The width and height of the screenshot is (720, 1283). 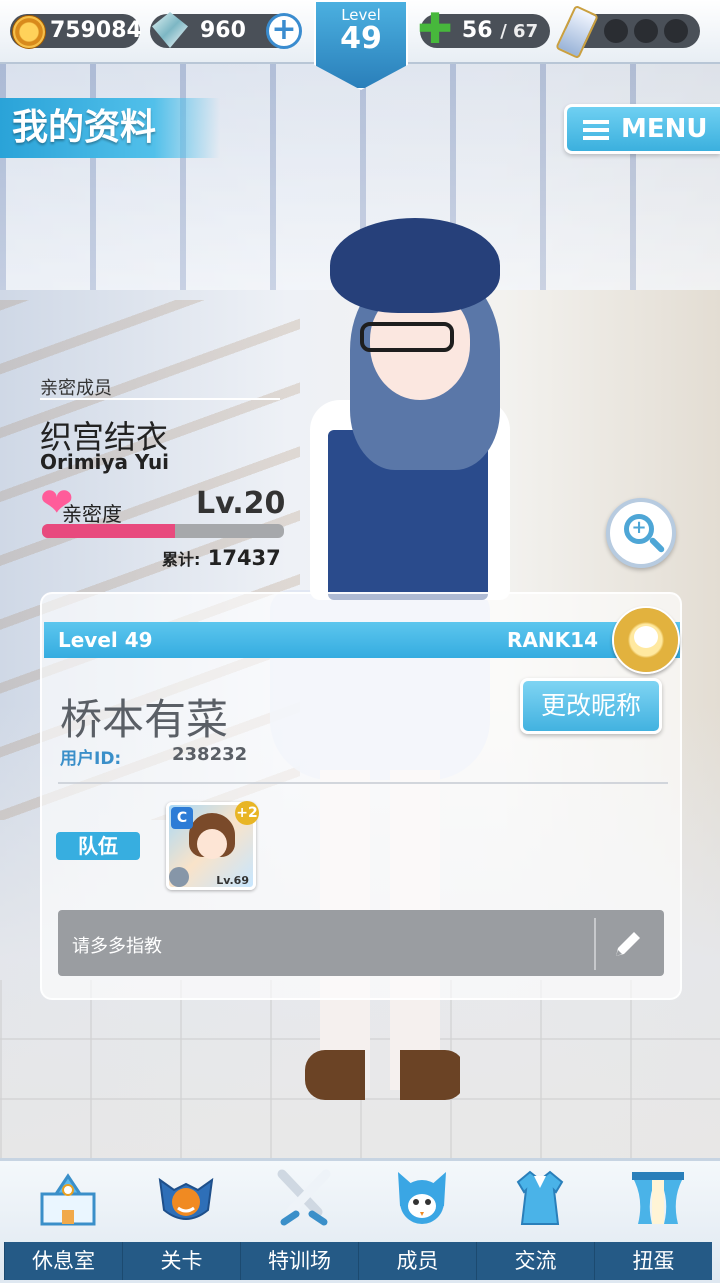 I want to click on nav-social: 交流, so click(x=535, y=1219).